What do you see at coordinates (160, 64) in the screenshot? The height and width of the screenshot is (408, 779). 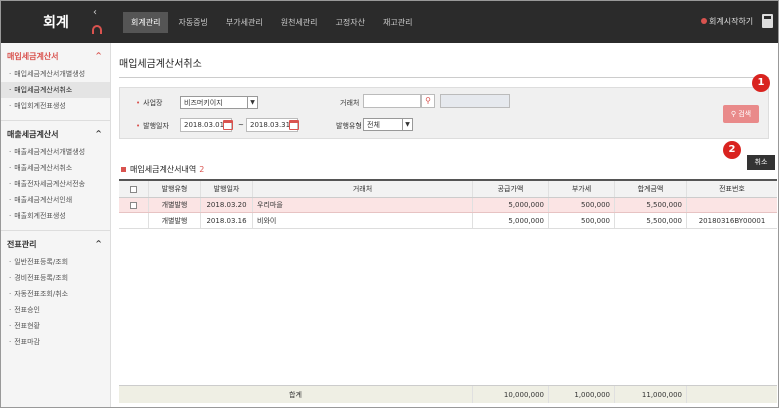 I see `page-title: 매입세금계산서취소` at bounding box center [160, 64].